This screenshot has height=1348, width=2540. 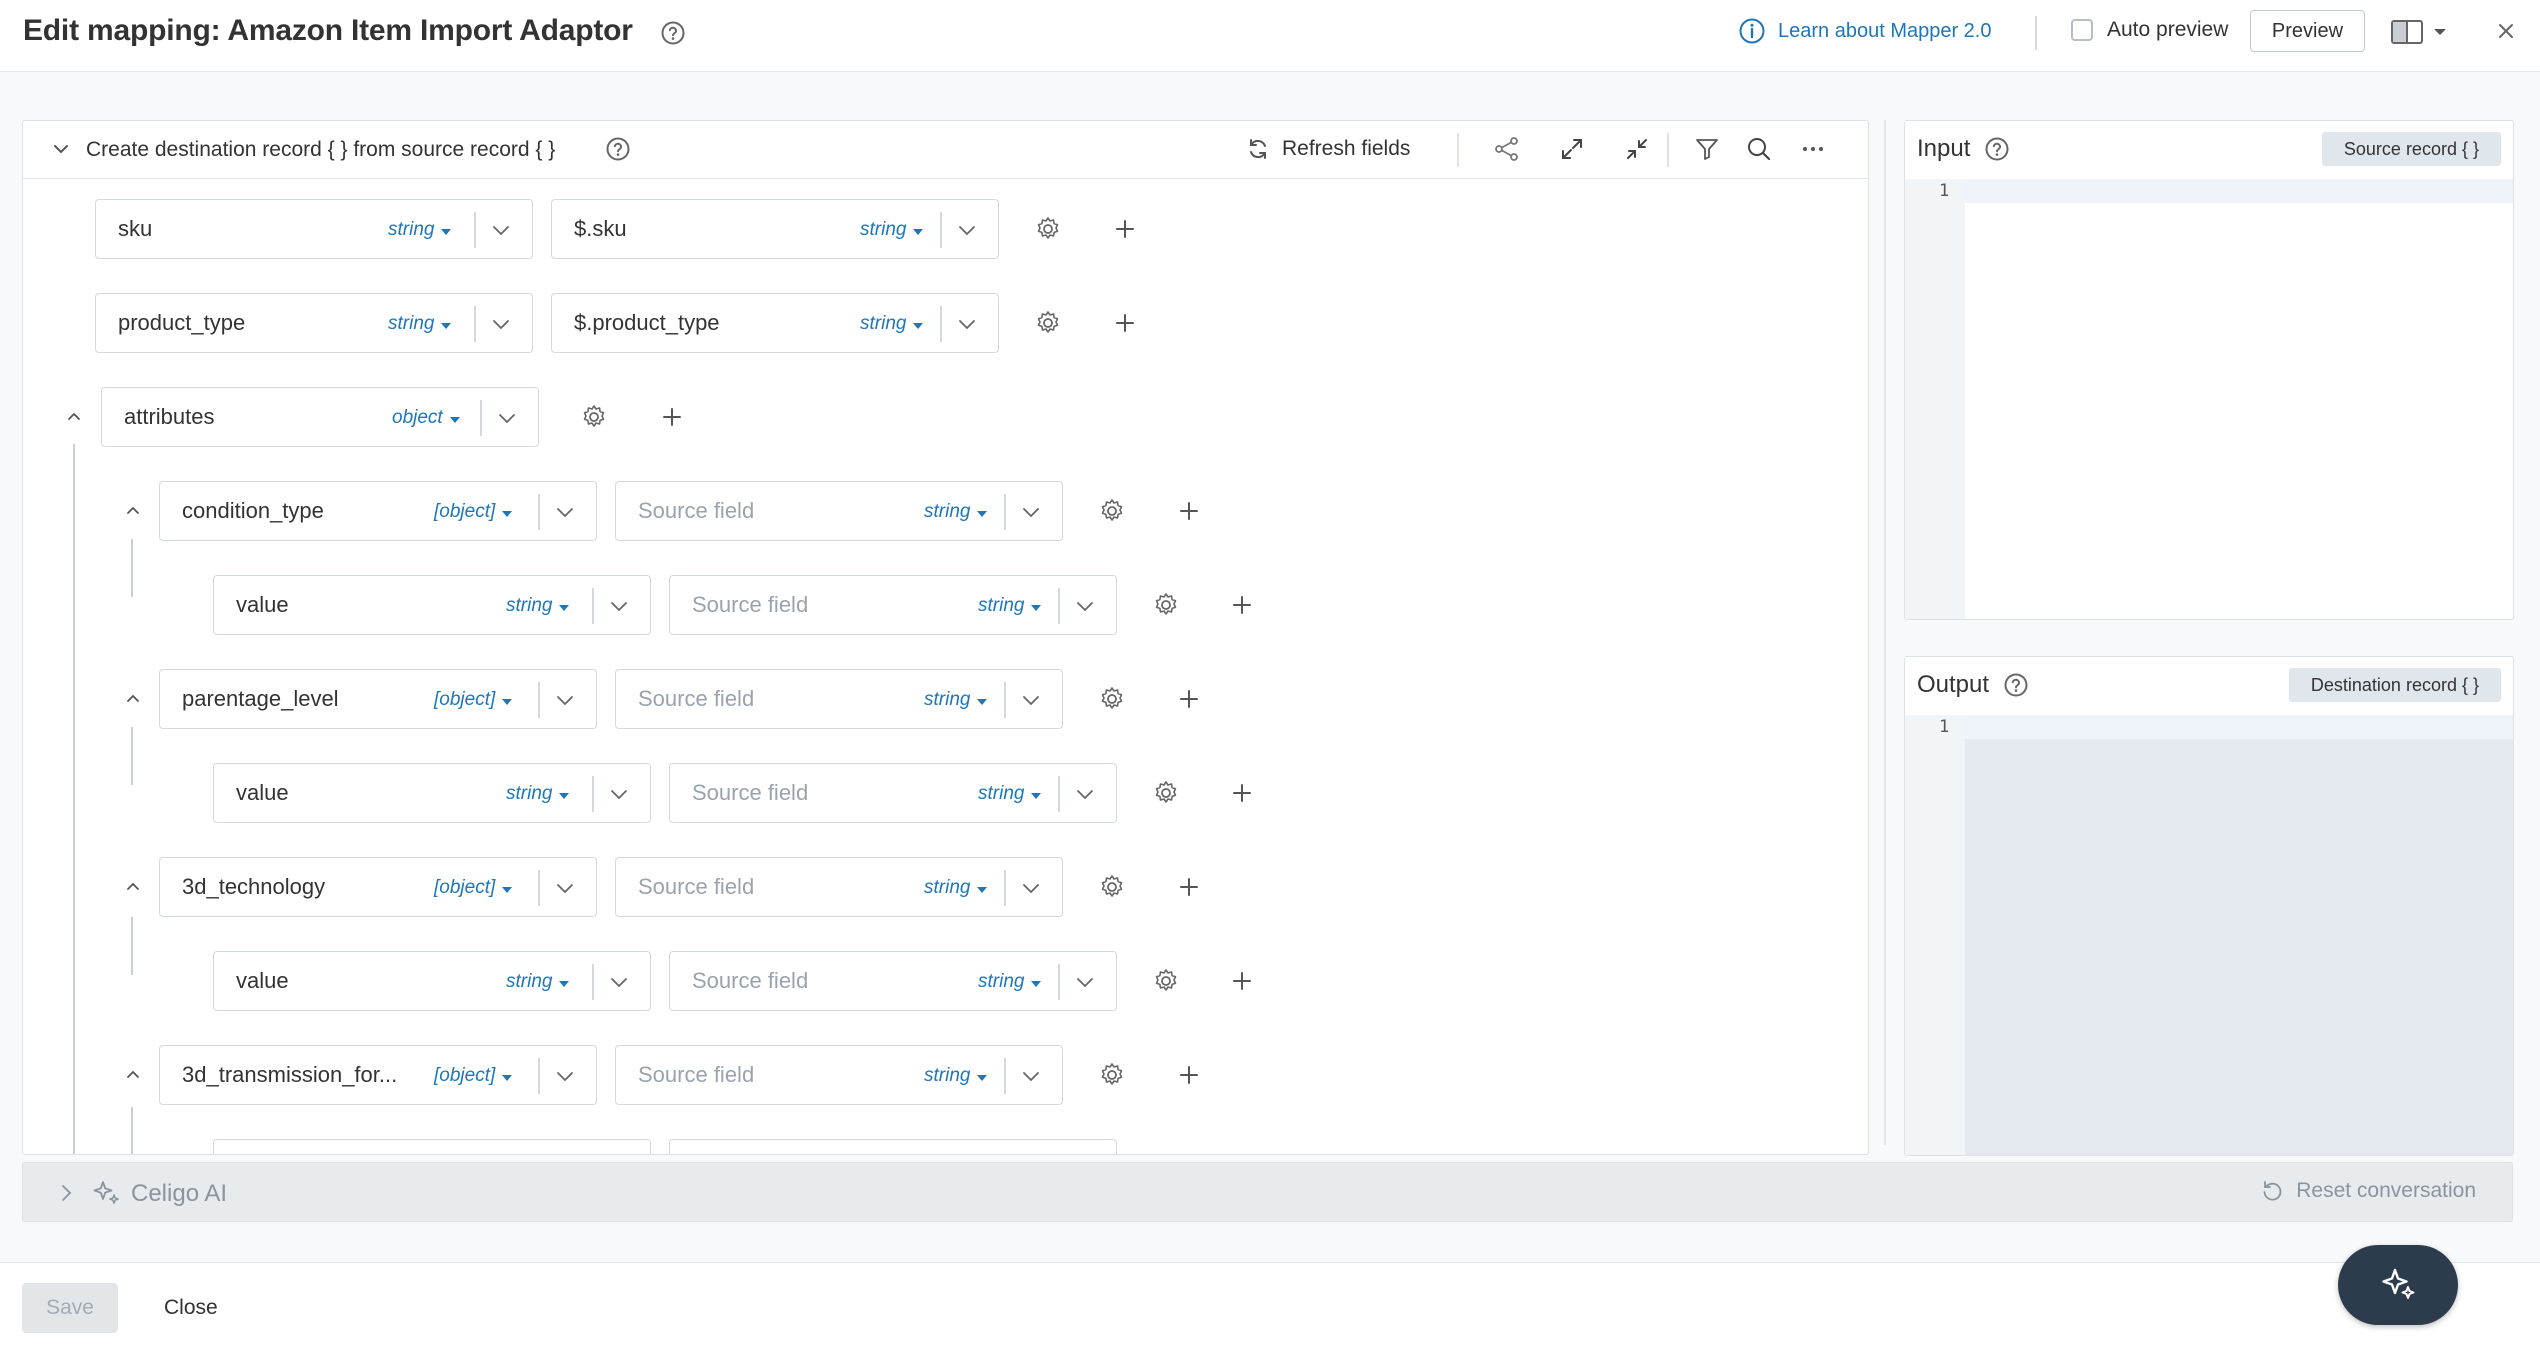 I want to click on chevron-right-icon, so click(x=66, y=1193).